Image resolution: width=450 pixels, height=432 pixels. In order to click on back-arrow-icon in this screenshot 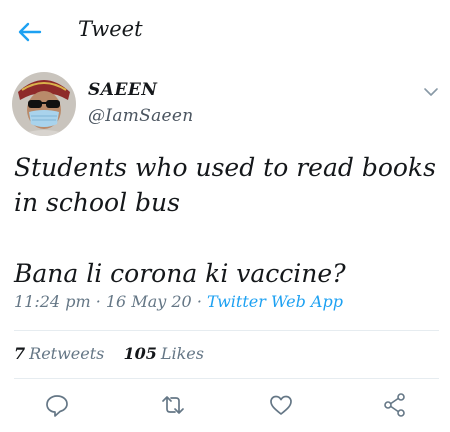, I will do `click(30, 32)`.